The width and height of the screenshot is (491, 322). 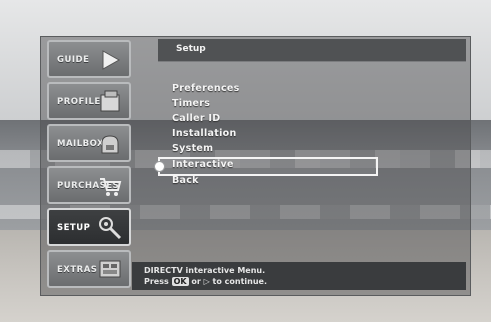 I want to click on menu-item-system: System, so click(x=282, y=150).